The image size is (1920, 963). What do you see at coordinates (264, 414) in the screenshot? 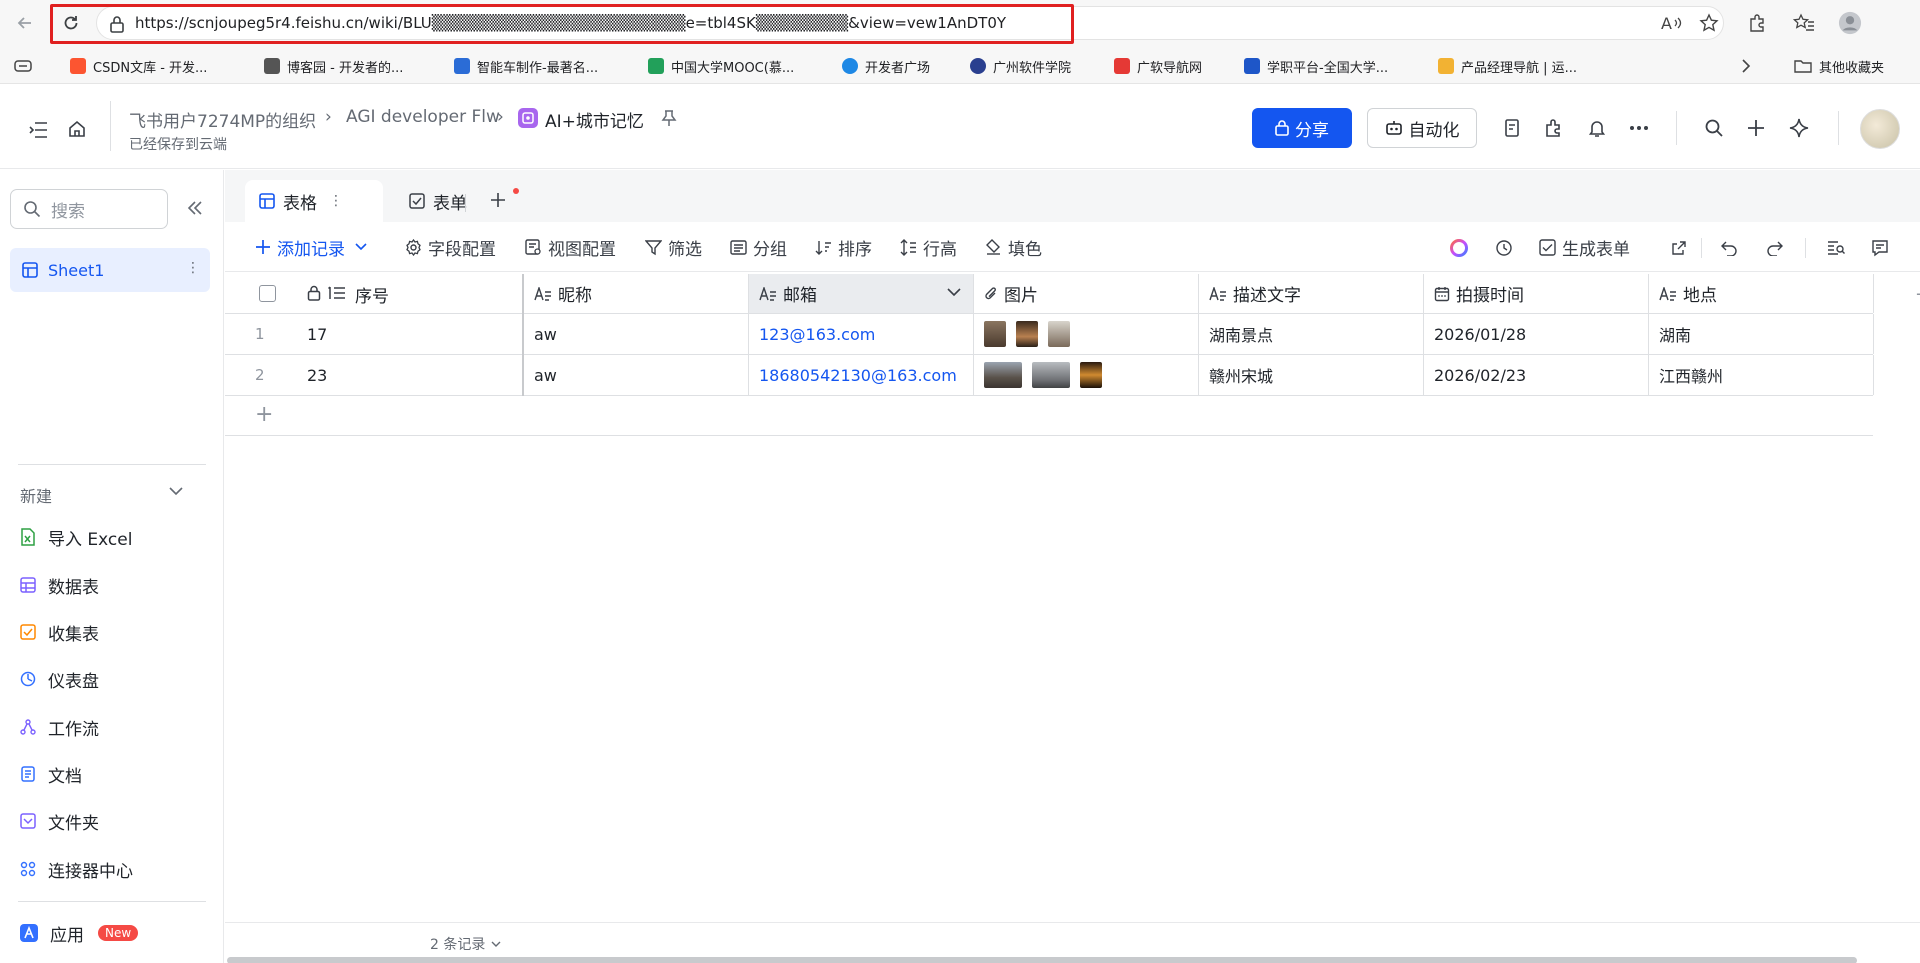
I see `add-row-plus-icon: +` at bounding box center [264, 414].